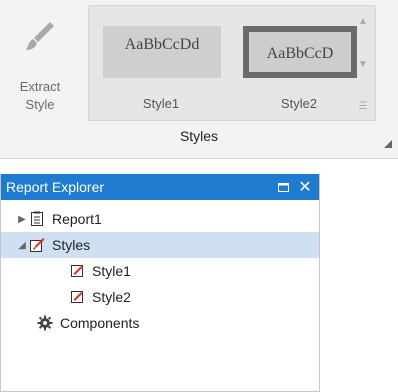 The image size is (398, 392). What do you see at coordinates (161, 103) in the screenshot?
I see `style1-label: Style1` at bounding box center [161, 103].